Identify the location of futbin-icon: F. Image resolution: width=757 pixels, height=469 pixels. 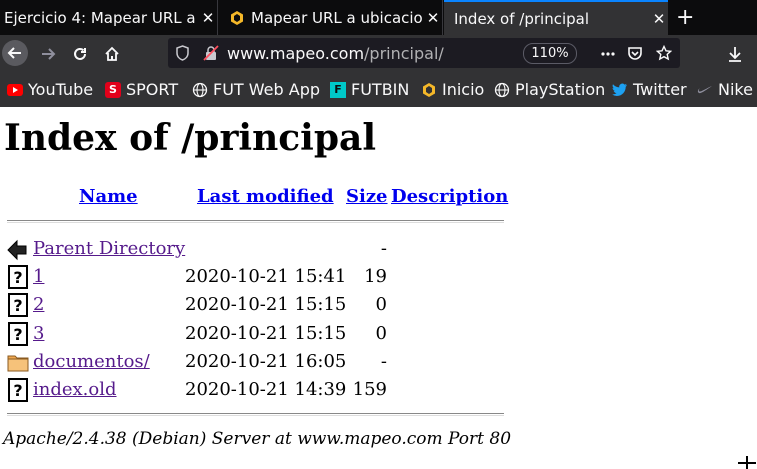
(338, 89).